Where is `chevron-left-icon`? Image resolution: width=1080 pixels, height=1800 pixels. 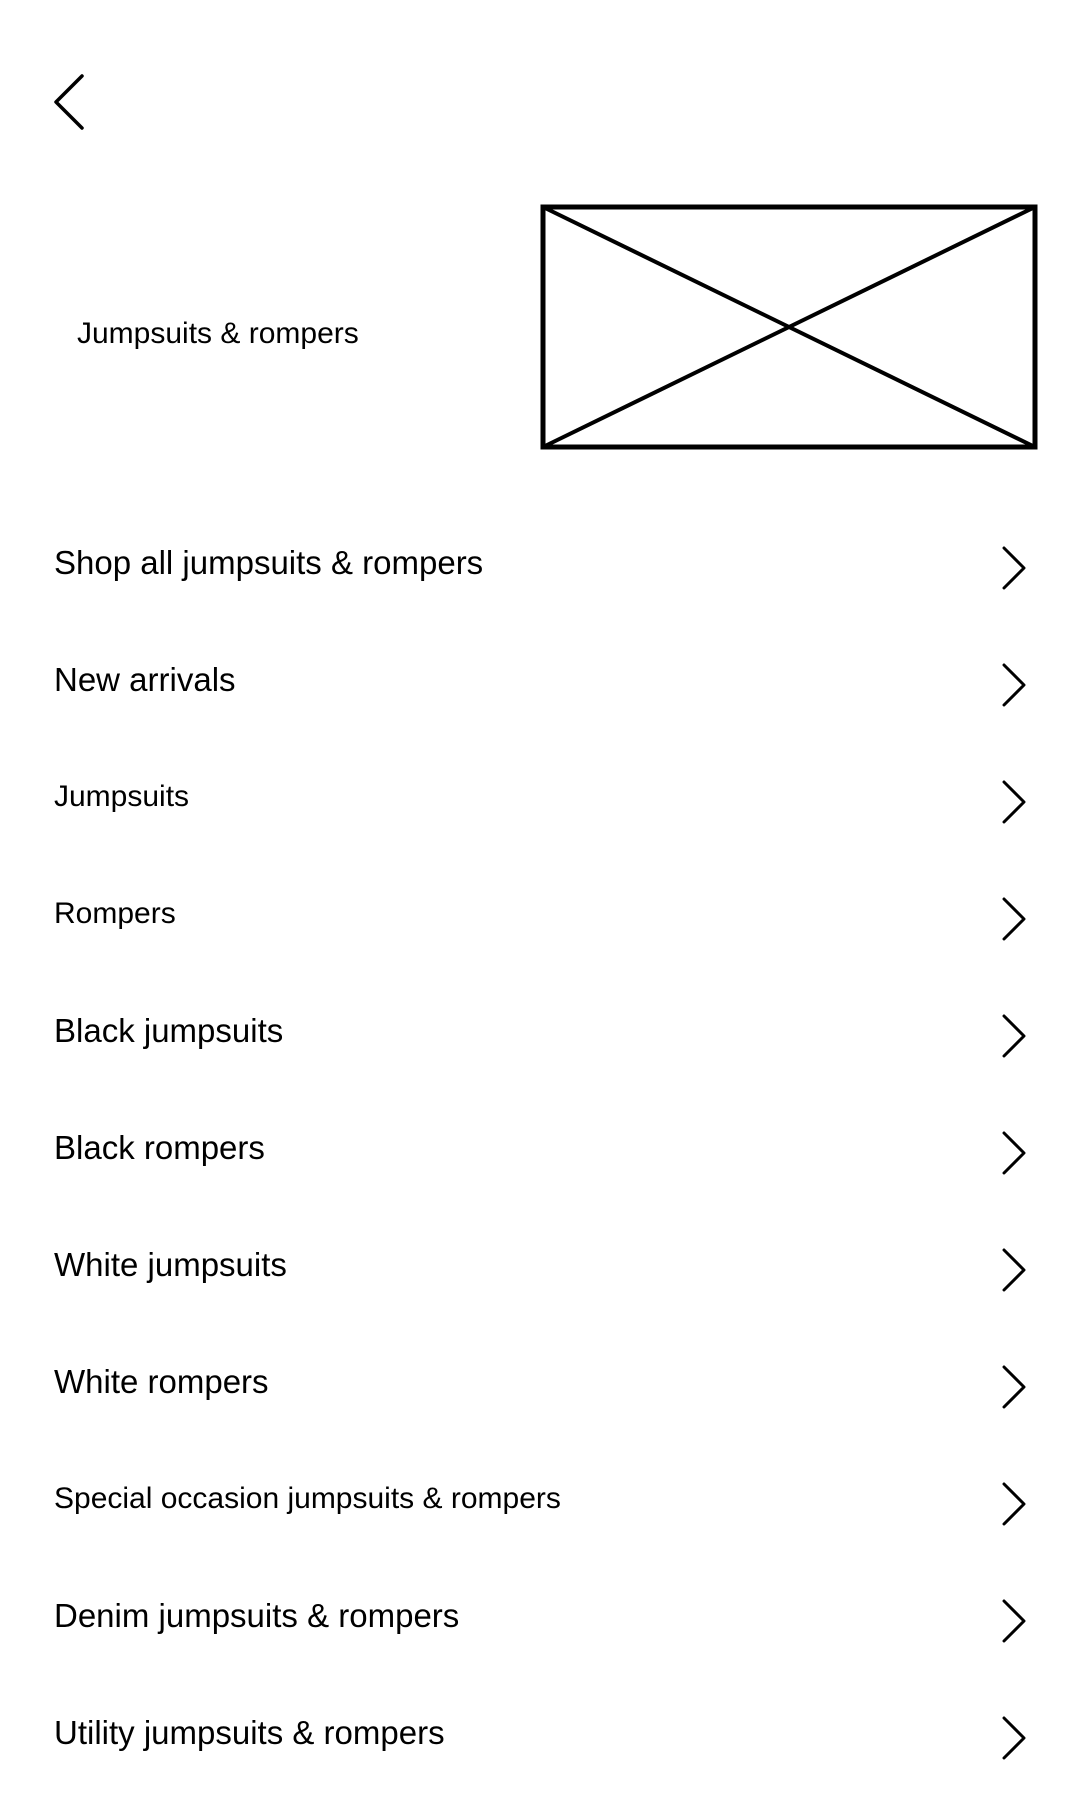
chevron-left-icon is located at coordinates (70, 102).